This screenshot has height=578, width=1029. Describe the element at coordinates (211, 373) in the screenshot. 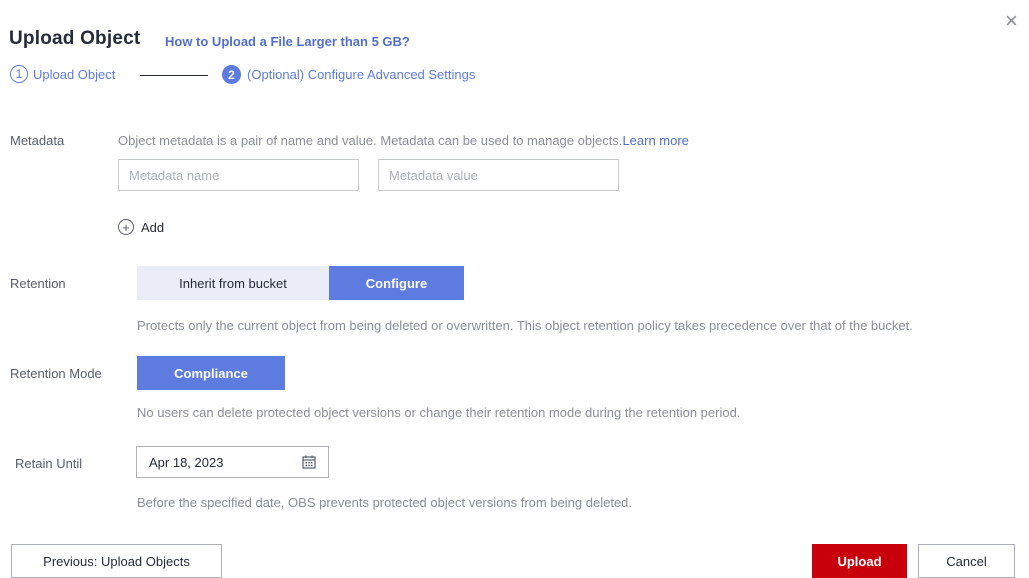

I see `retention-mode-compliance: Compliance` at that location.